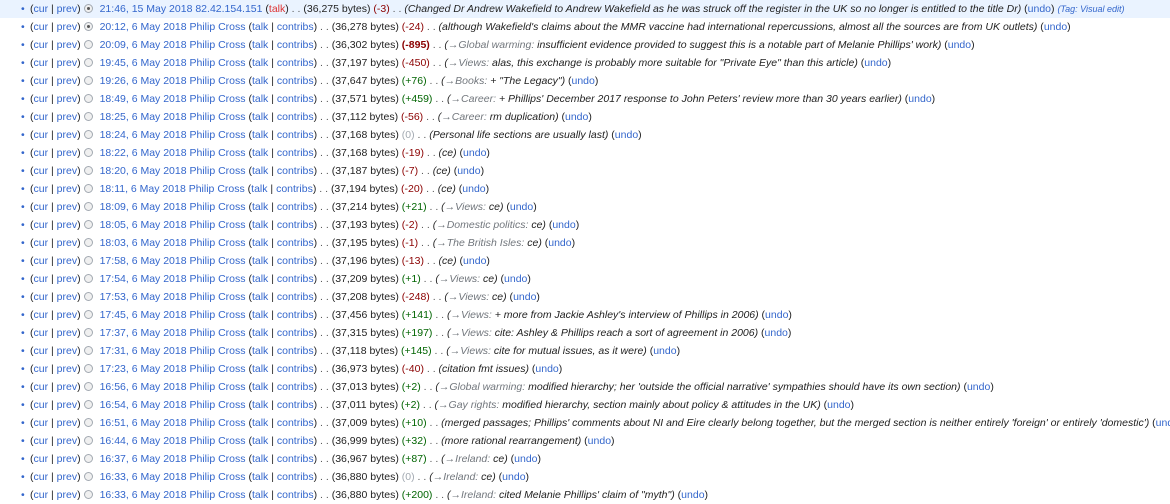  Describe the element at coordinates (143, 225) in the screenshot. I see `revision-date-link: 18:05, 6 May 2018` at that location.